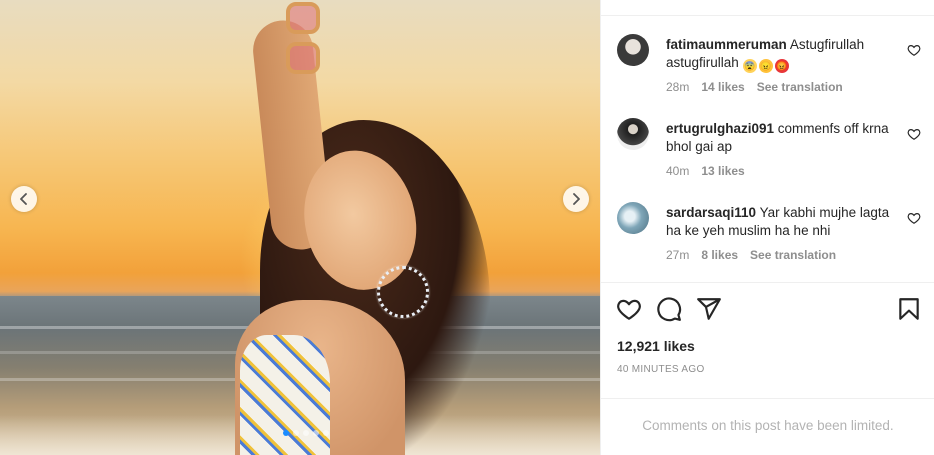 Image resolution: width=934 pixels, height=455 pixels. What do you see at coordinates (765, 66) in the screenshot?
I see `emoji-angry: 😠` at bounding box center [765, 66].